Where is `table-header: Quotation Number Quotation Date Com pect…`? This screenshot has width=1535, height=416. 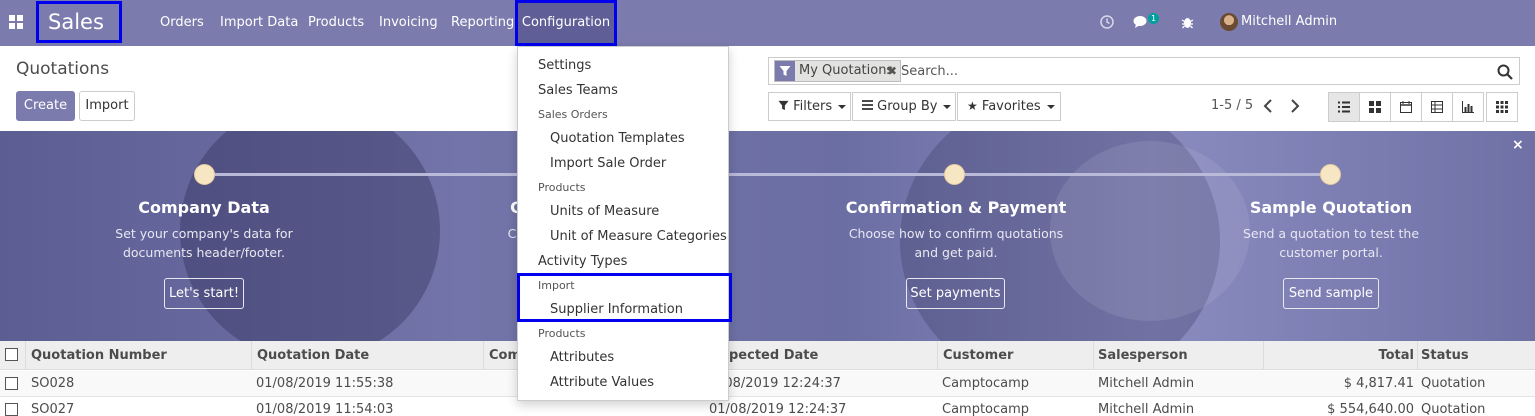 table-header: Quotation Number Quotation Date Com pect… is located at coordinates (767, 355).